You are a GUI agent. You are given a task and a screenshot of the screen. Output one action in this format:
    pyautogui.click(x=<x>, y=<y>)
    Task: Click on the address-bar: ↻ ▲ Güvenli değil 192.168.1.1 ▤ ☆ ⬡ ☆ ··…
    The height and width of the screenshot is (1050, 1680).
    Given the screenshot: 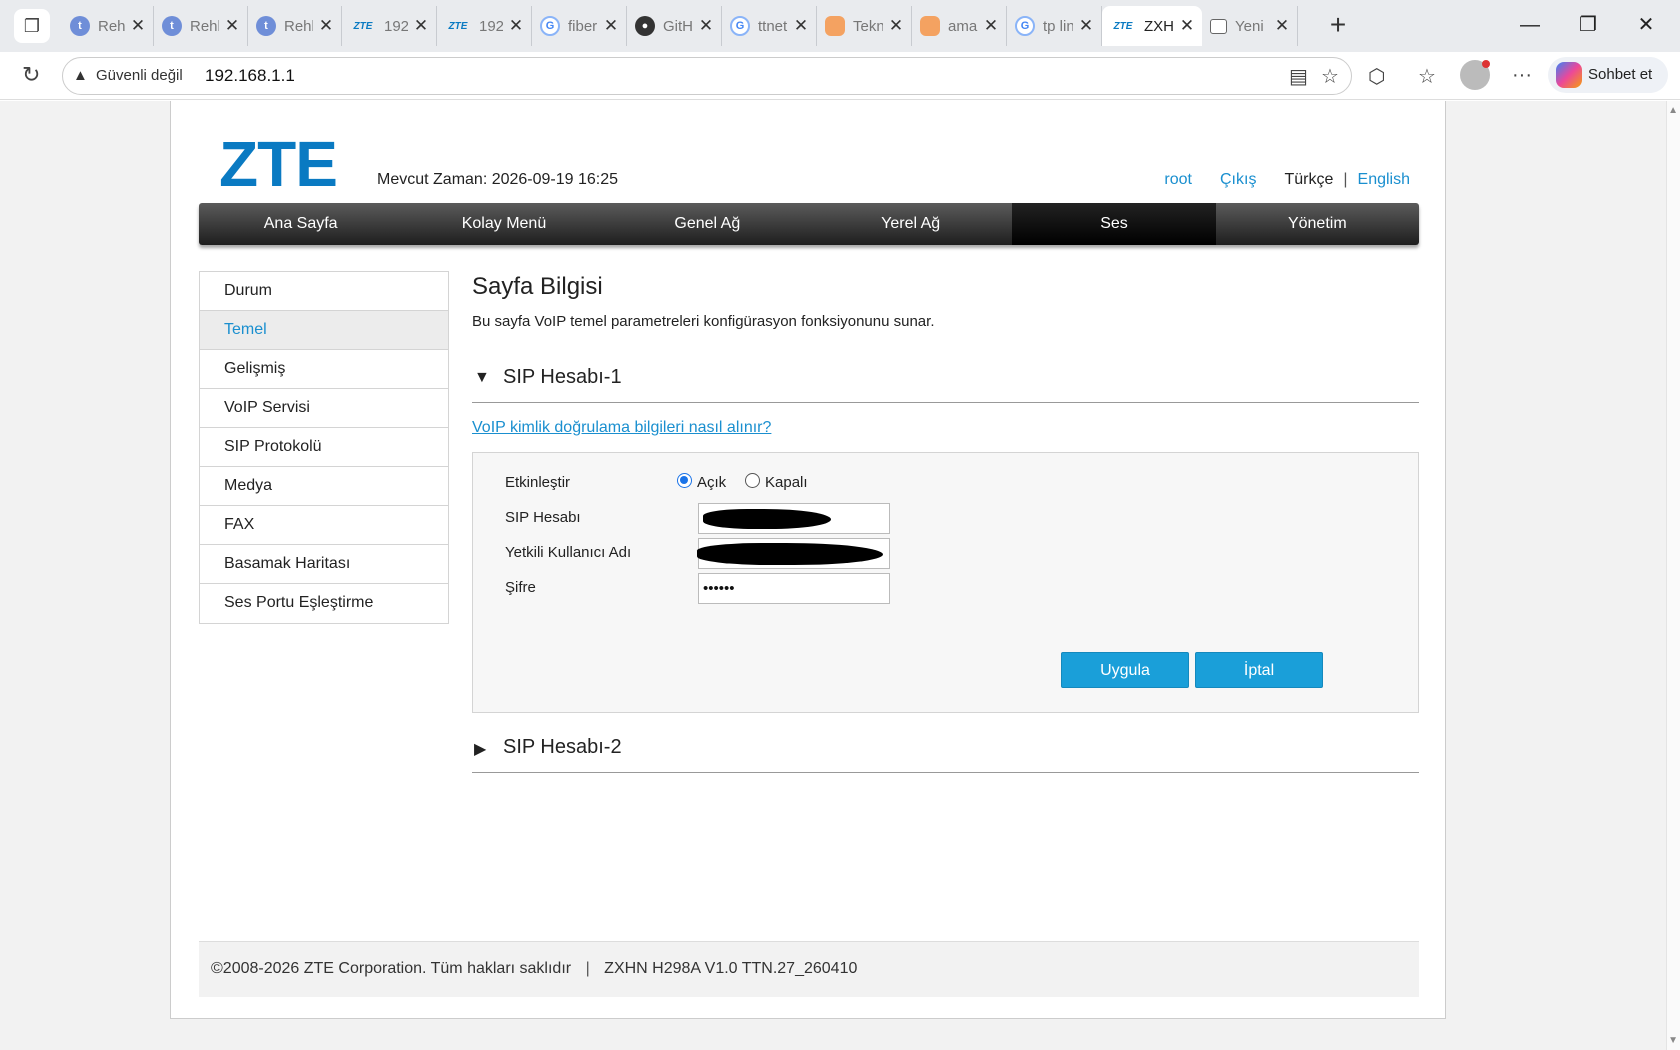 What is the action you would take?
    pyautogui.click(x=840, y=76)
    